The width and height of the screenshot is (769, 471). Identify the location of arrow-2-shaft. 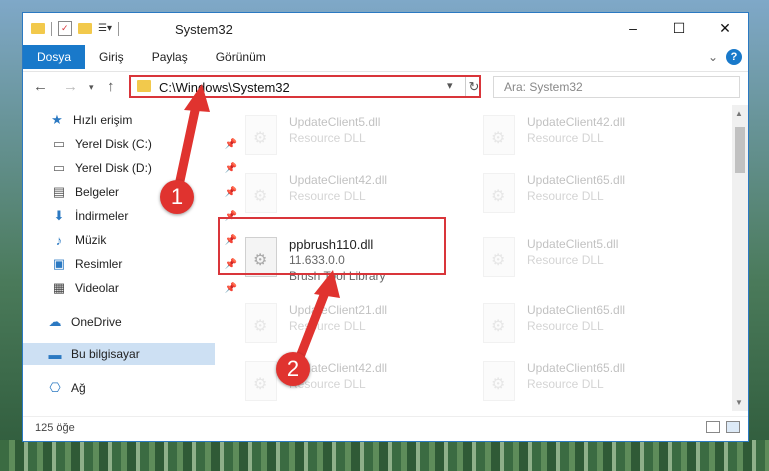
(312, 326).